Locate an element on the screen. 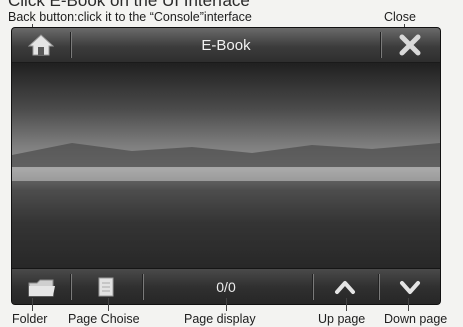 The height and width of the screenshot is (327, 463). top-bar: E-Book is located at coordinates (226, 45).